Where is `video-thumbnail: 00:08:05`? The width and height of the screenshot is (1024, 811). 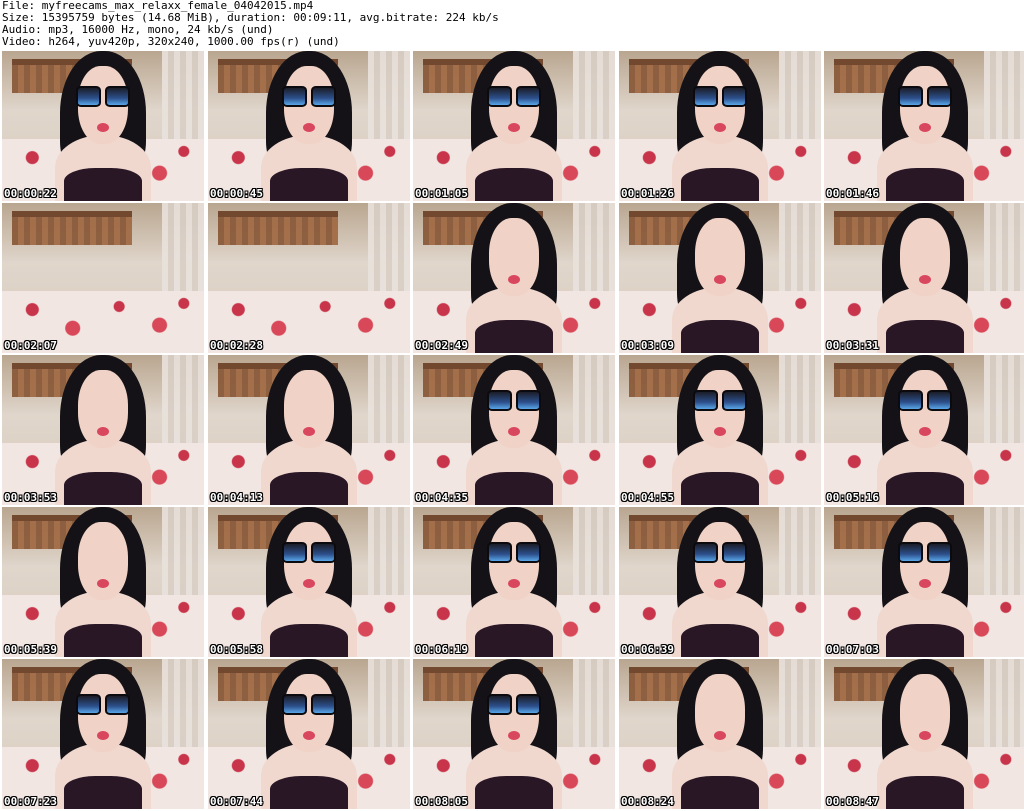 video-thumbnail: 00:08:05 is located at coordinates (514, 734).